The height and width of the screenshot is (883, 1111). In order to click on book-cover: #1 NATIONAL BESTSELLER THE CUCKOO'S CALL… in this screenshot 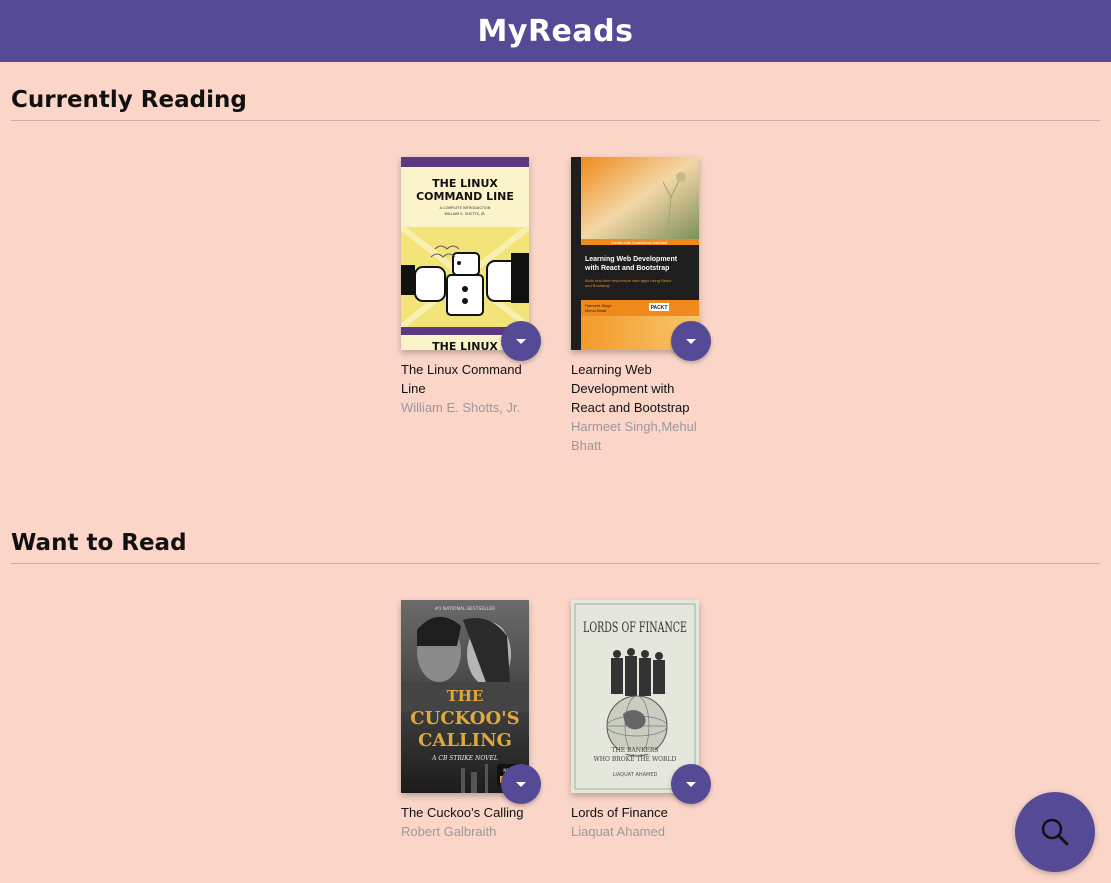, I will do `click(465, 696)`.